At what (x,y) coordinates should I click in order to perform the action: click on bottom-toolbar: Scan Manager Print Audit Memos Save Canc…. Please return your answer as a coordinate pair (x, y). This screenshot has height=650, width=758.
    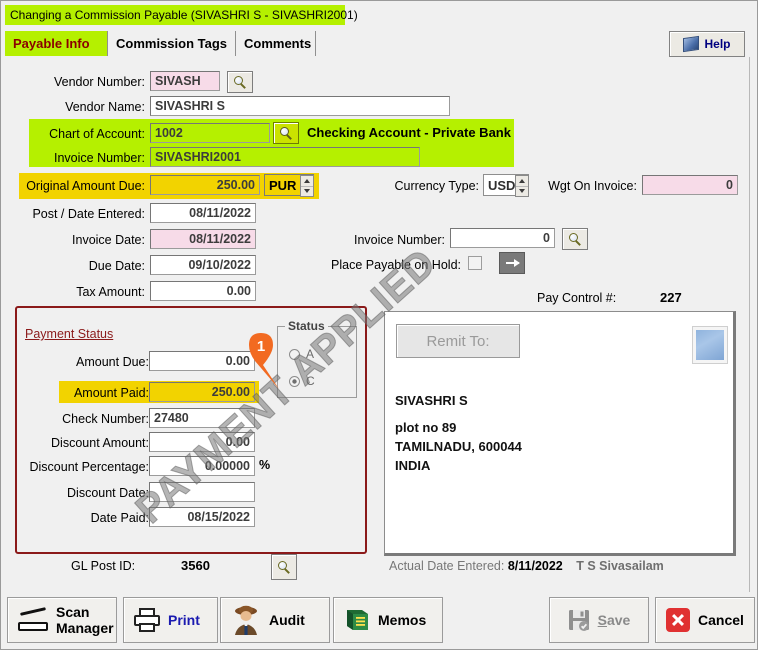
    Looking at the image, I should click on (380, 621).